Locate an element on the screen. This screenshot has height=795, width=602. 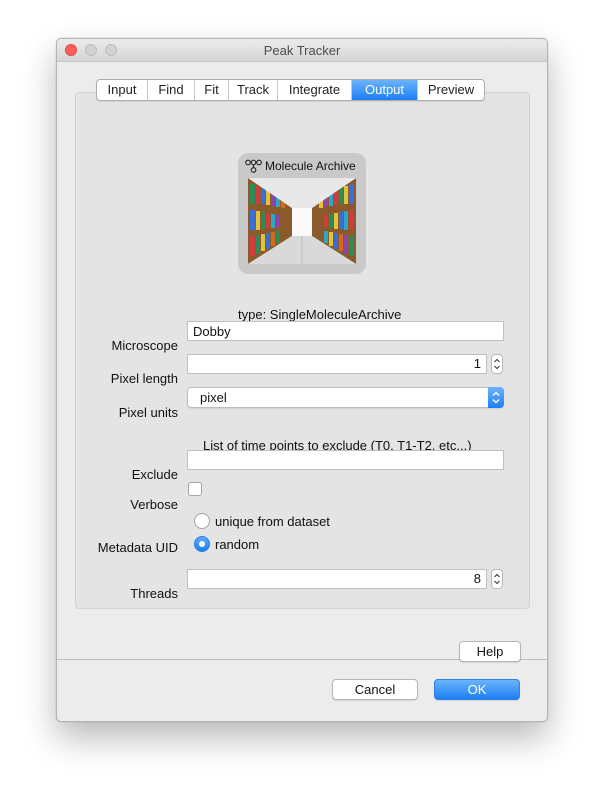
tab-input: Input is located at coordinates (122, 90).